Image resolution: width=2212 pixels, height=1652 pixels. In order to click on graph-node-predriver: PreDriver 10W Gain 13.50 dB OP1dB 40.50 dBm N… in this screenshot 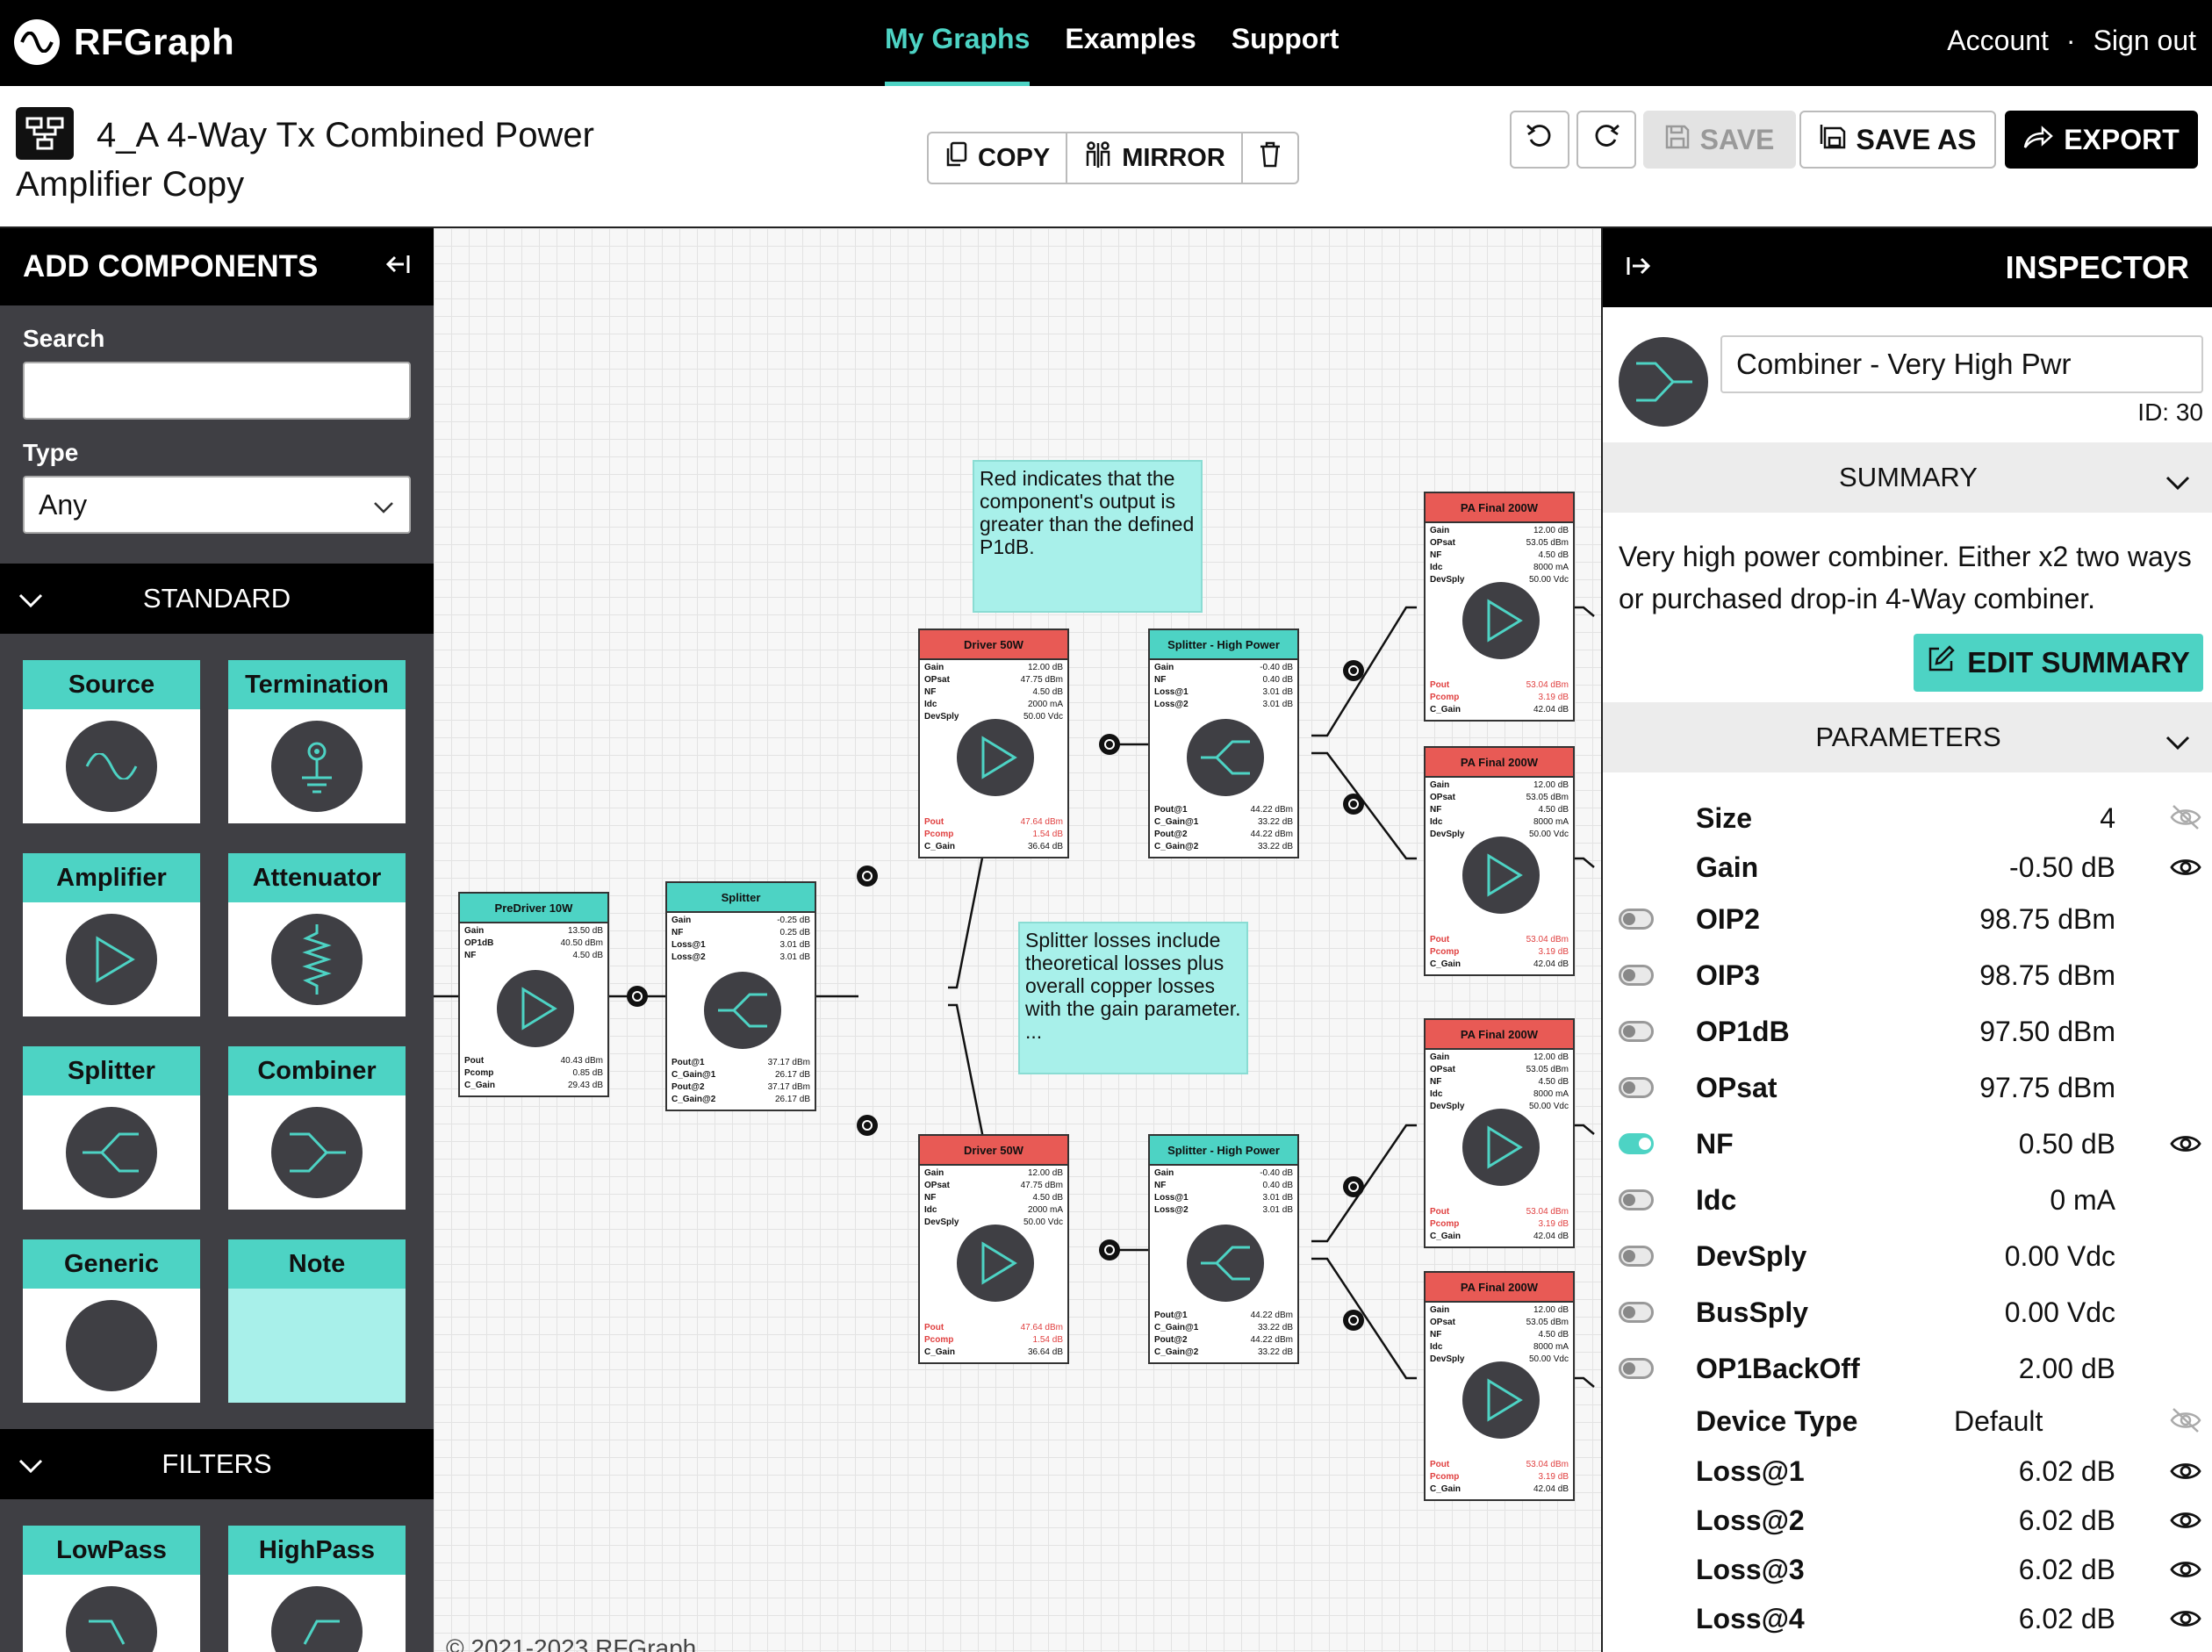, I will do `click(533, 994)`.